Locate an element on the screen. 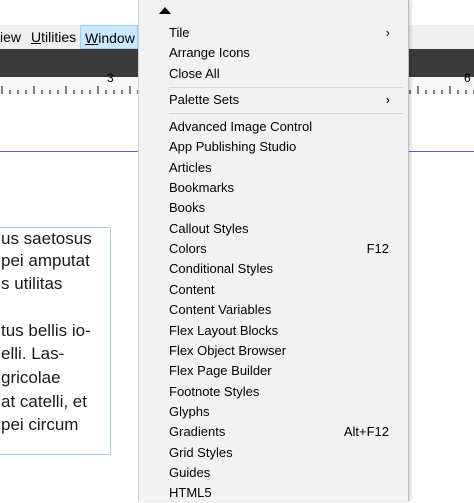 Image resolution: width=474 pixels, height=503 pixels. menu-item-content-variables: Content Variables is located at coordinates (284, 310).